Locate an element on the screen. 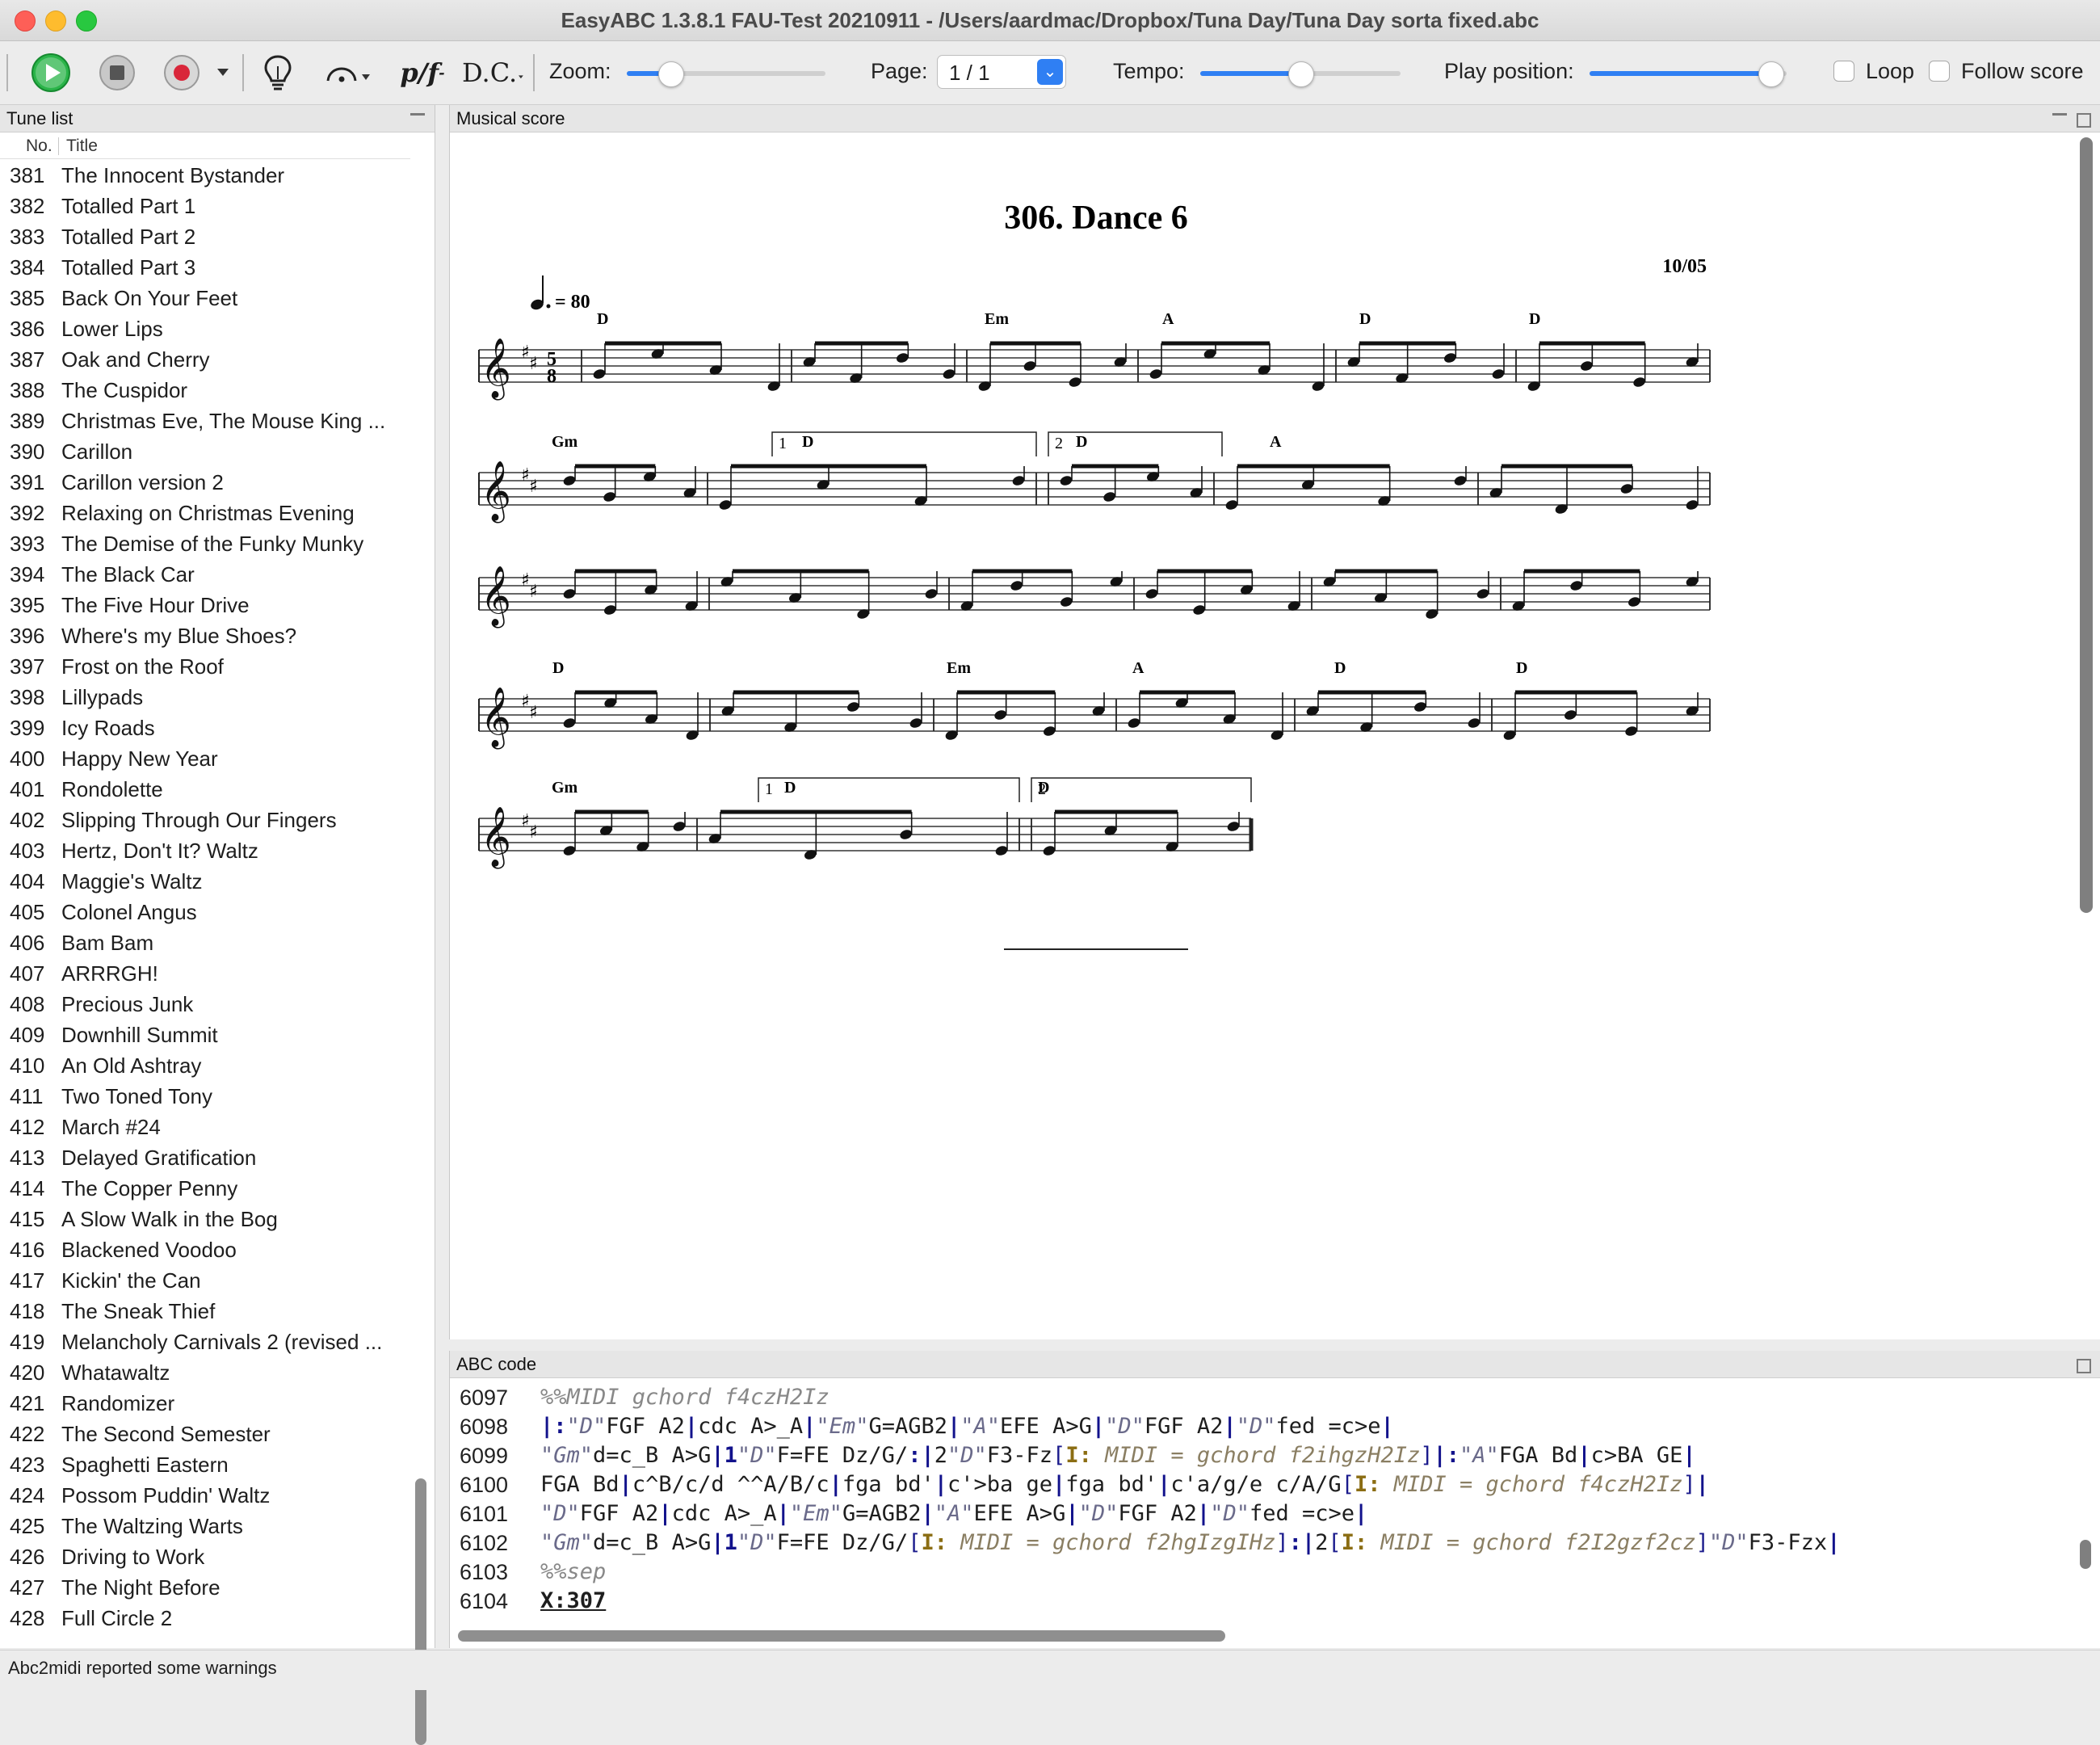  record-button is located at coordinates (182, 73).